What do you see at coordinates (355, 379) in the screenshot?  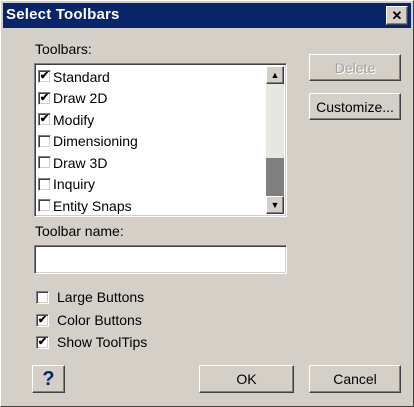 I see `cancel-button: Cancel` at bounding box center [355, 379].